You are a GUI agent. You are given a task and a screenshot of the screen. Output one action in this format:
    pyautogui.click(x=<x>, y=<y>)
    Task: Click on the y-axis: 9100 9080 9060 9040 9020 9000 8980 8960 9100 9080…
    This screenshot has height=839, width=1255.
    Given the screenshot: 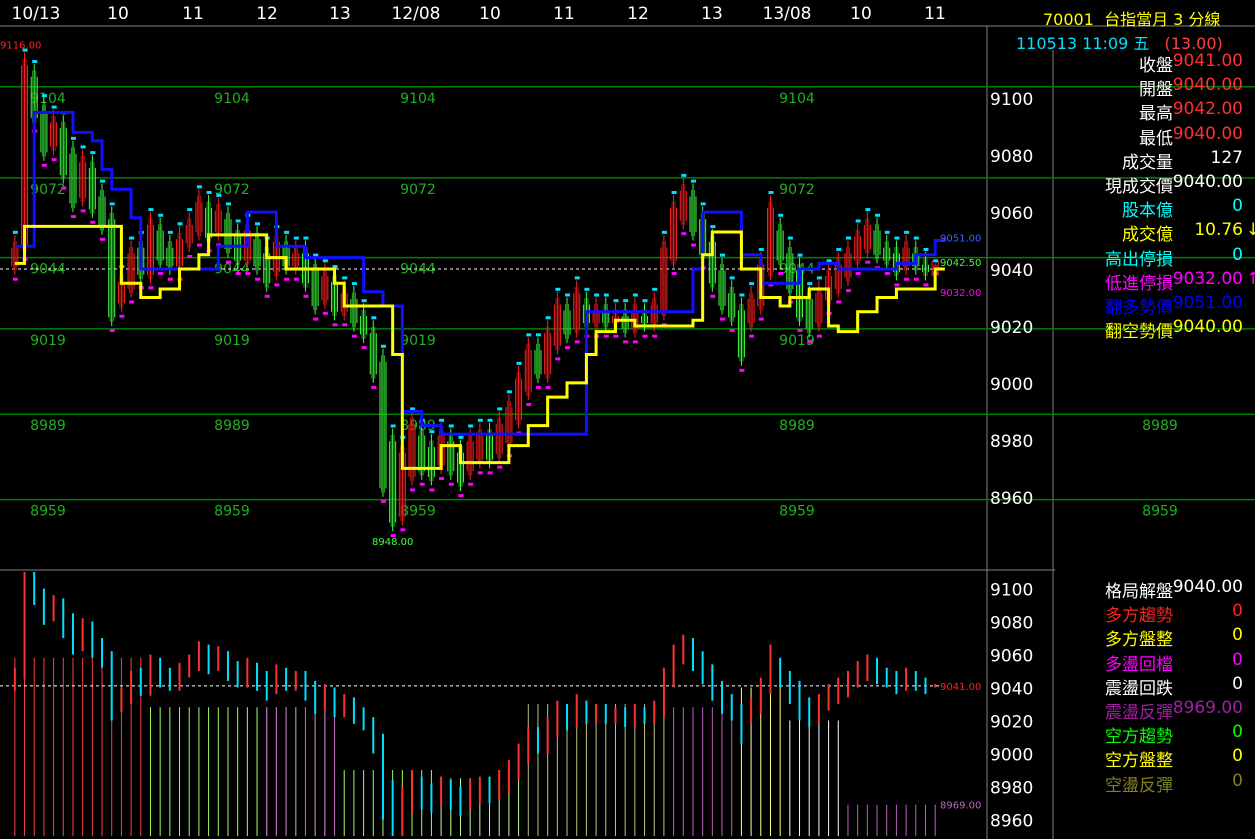 What is the action you would take?
    pyautogui.click(x=1011, y=460)
    